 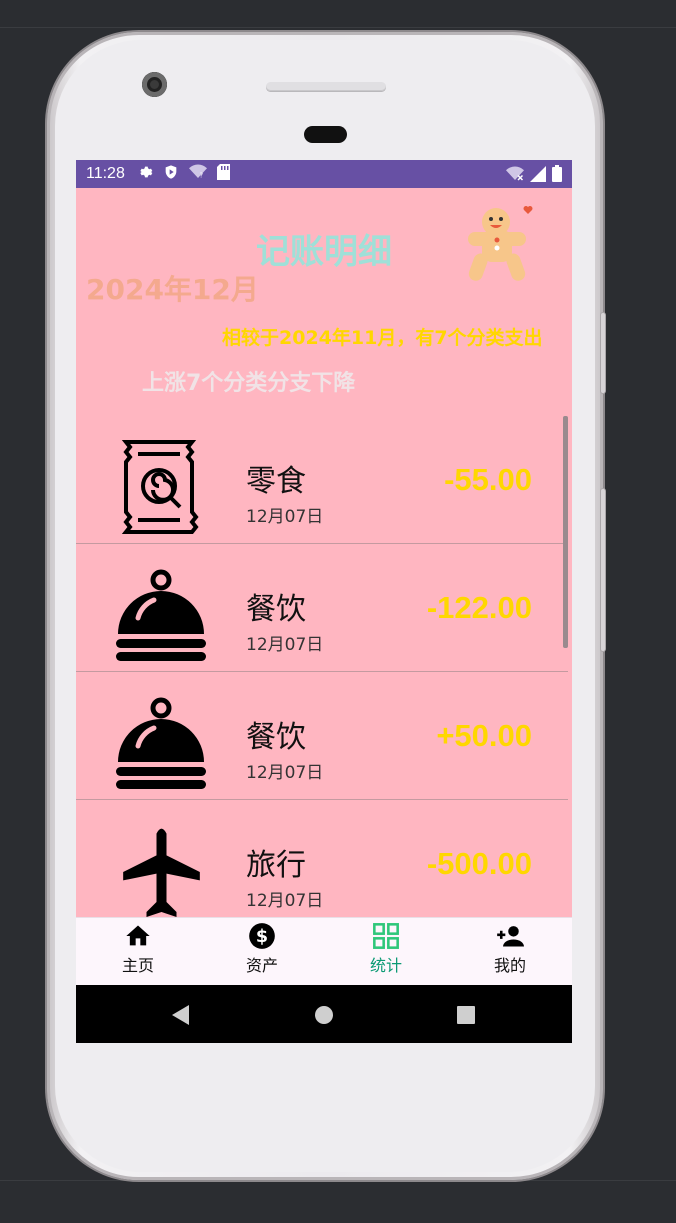 What do you see at coordinates (382, 338) in the screenshot?
I see `comparison-text: 相较于2024年11月，有7个分类支出` at bounding box center [382, 338].